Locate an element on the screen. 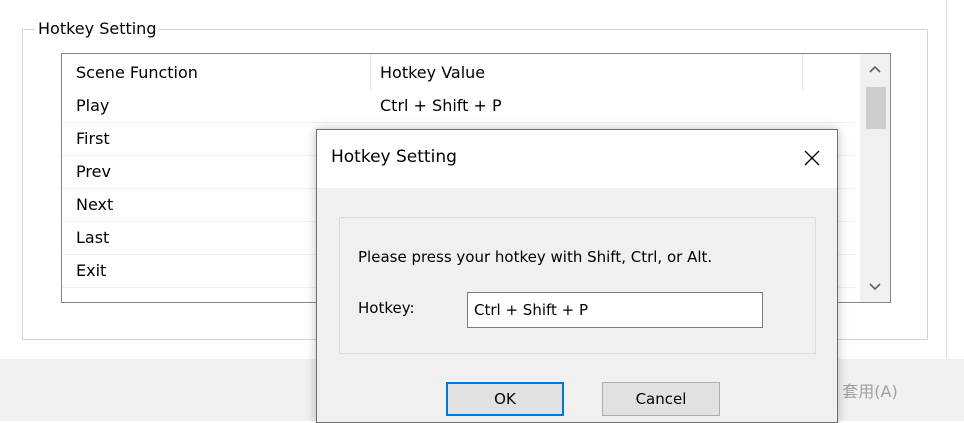  chevron-down-icon is located at coordinates (875, 287).